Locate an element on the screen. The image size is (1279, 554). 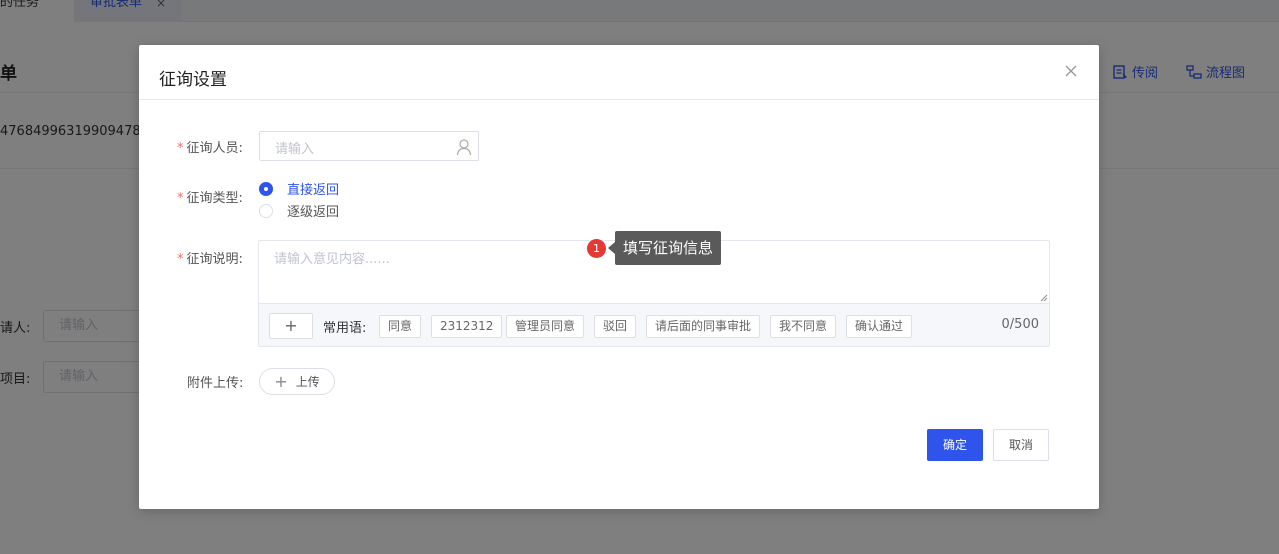
desc-label-text: 征询说明: is located at coordinates (214, 259).